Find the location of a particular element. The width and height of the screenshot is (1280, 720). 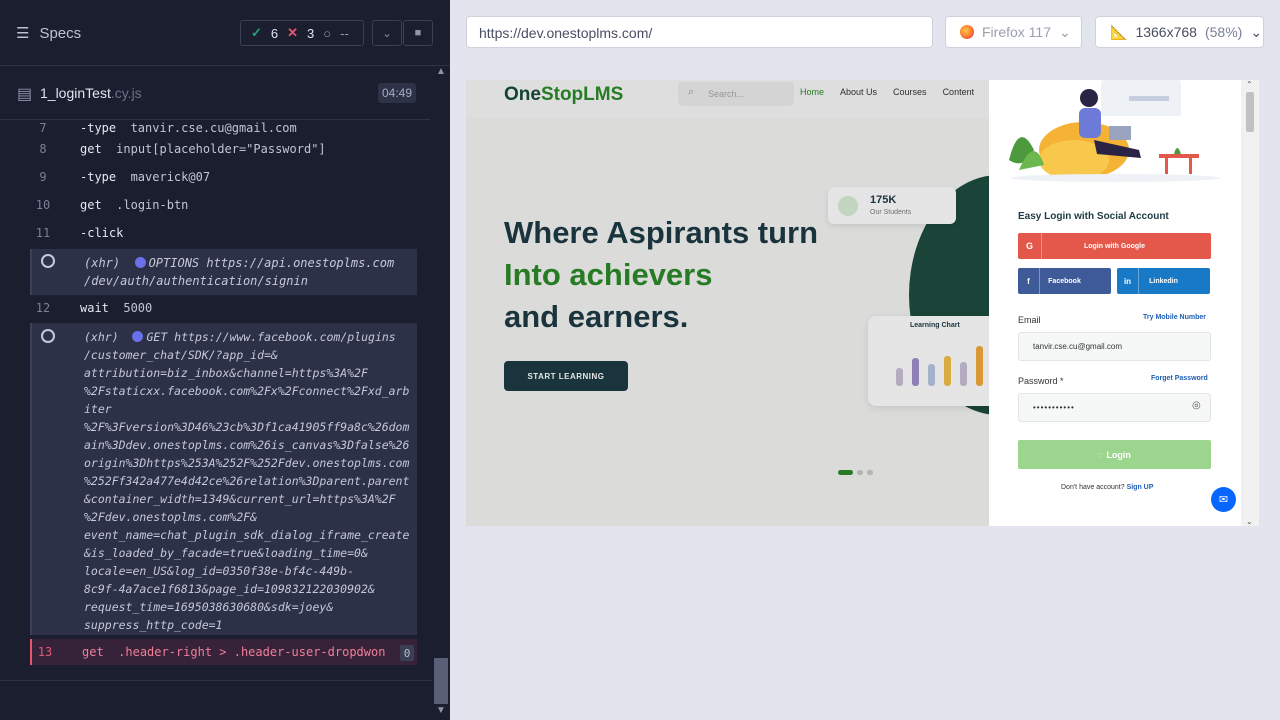

browser-selector: Firefox 117 ⌄ is located at coordinates (1013, 32).